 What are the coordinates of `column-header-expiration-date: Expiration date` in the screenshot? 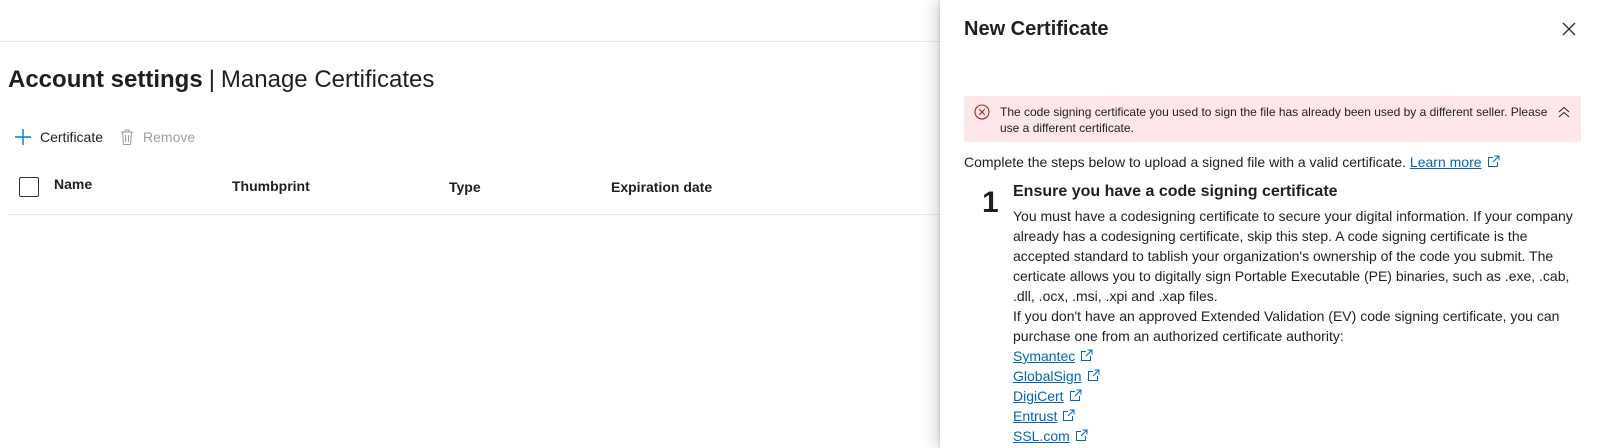 It's located at (661, 187).